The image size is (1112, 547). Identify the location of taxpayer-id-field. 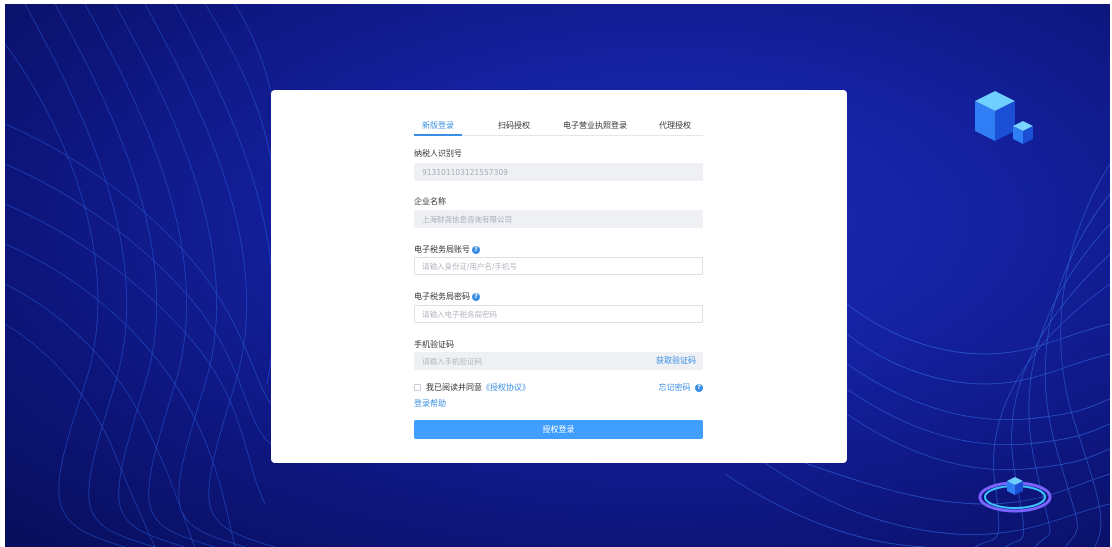
(558, 172).